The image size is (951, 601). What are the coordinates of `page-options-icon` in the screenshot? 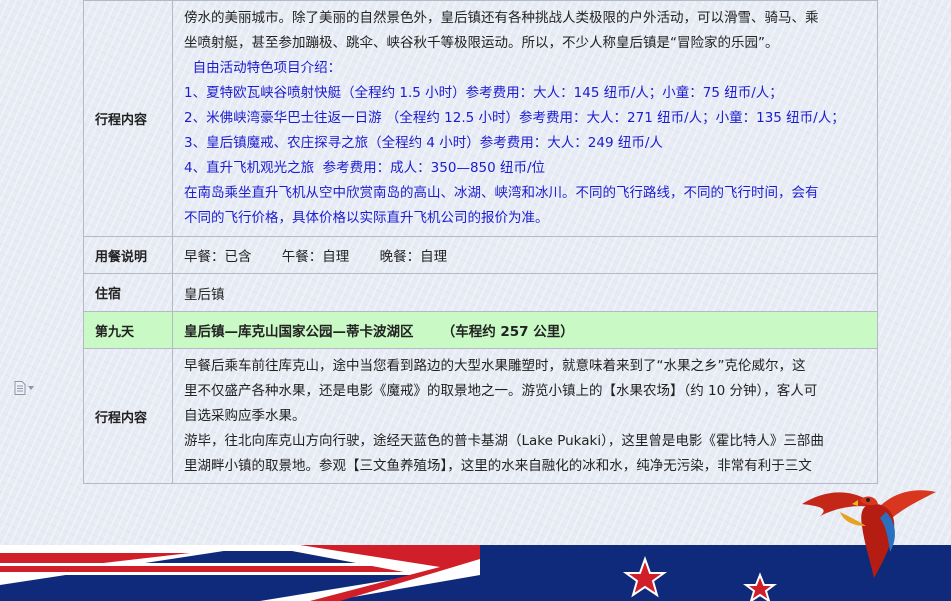 It's located at (24, 388).